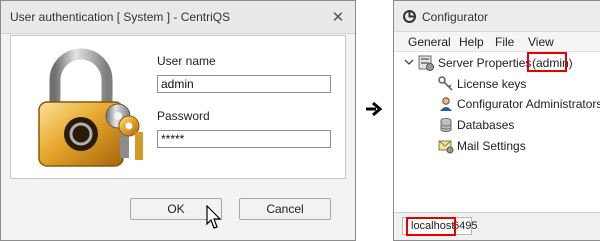 The height and width of the screenshot is (241, 600). I want to click on tree-item-license-keys: License keys, so click(497, 84).